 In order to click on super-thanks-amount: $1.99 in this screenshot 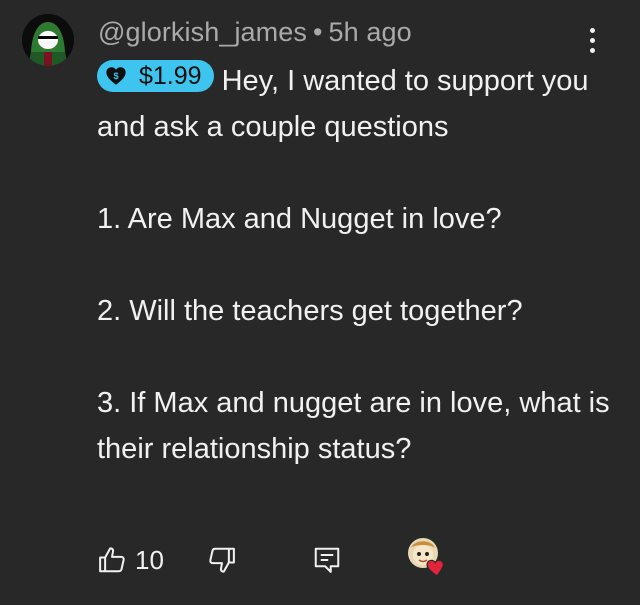, I will do `click(170, 76)`.